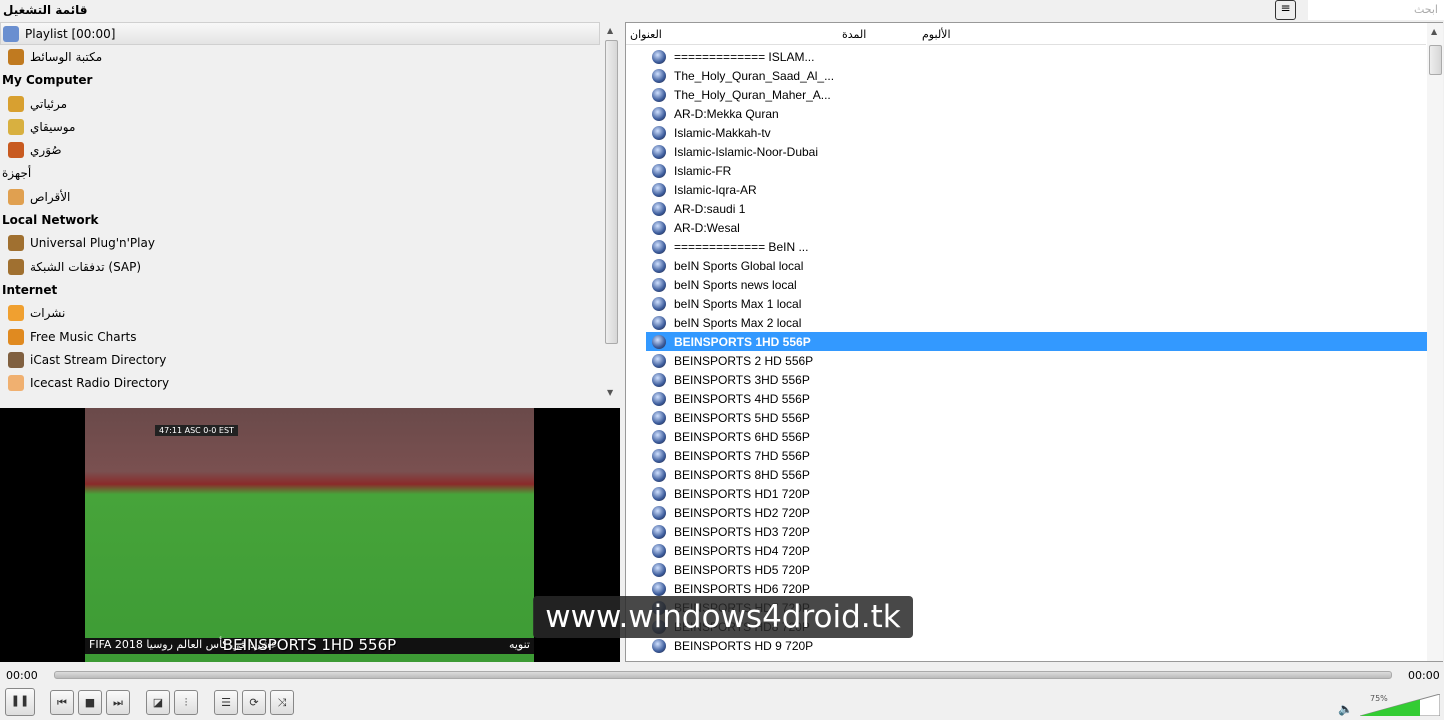 This screenshot has width=1444, height=720. Describe the element at coordinates (1036, 341) in the screenshot. I see `playlist-row: BEINSPORTS 1HD 556P` at that location.